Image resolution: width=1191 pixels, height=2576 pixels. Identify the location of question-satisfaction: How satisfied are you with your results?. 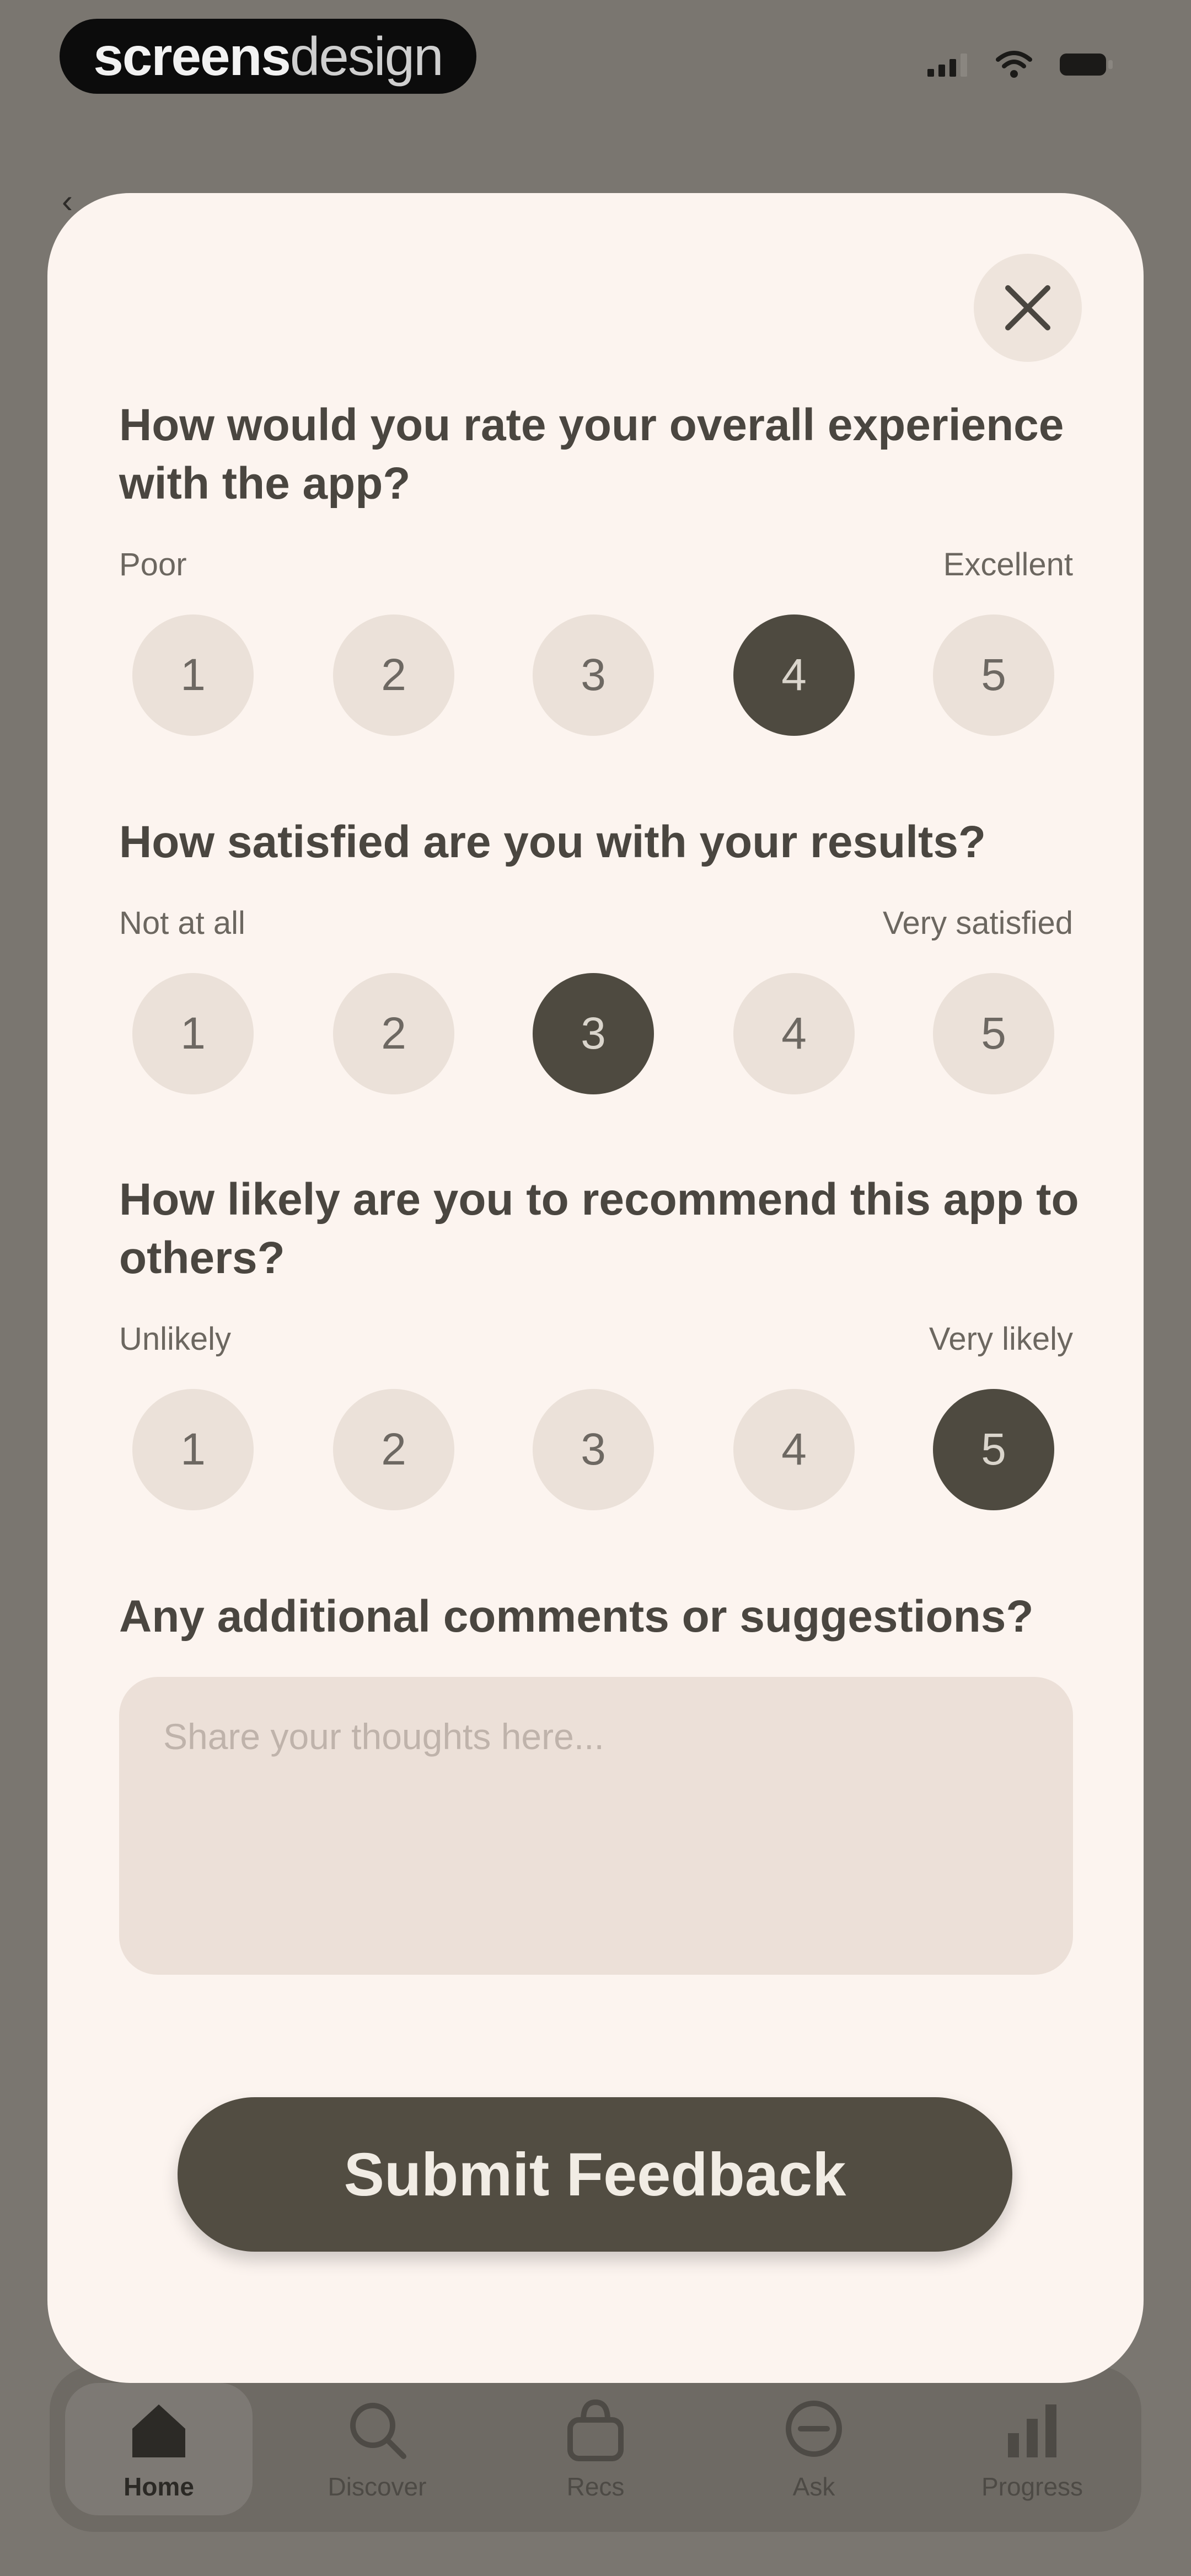
(552, 842).